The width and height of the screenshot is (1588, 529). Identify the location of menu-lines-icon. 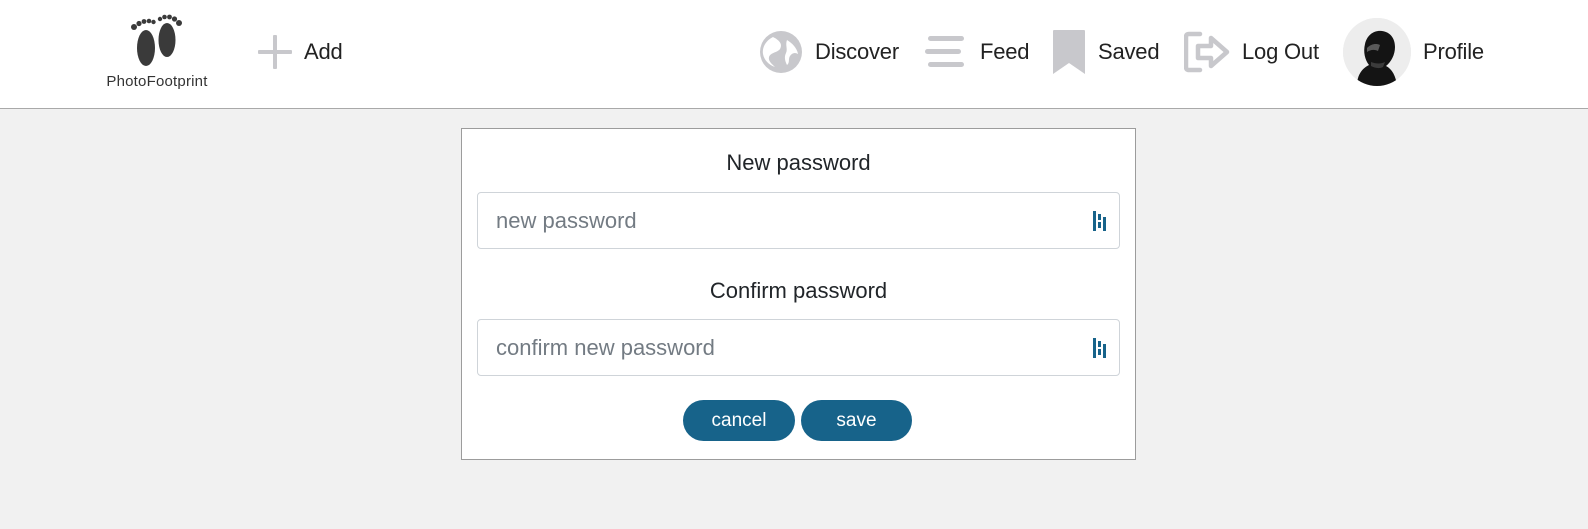
(946, 52).